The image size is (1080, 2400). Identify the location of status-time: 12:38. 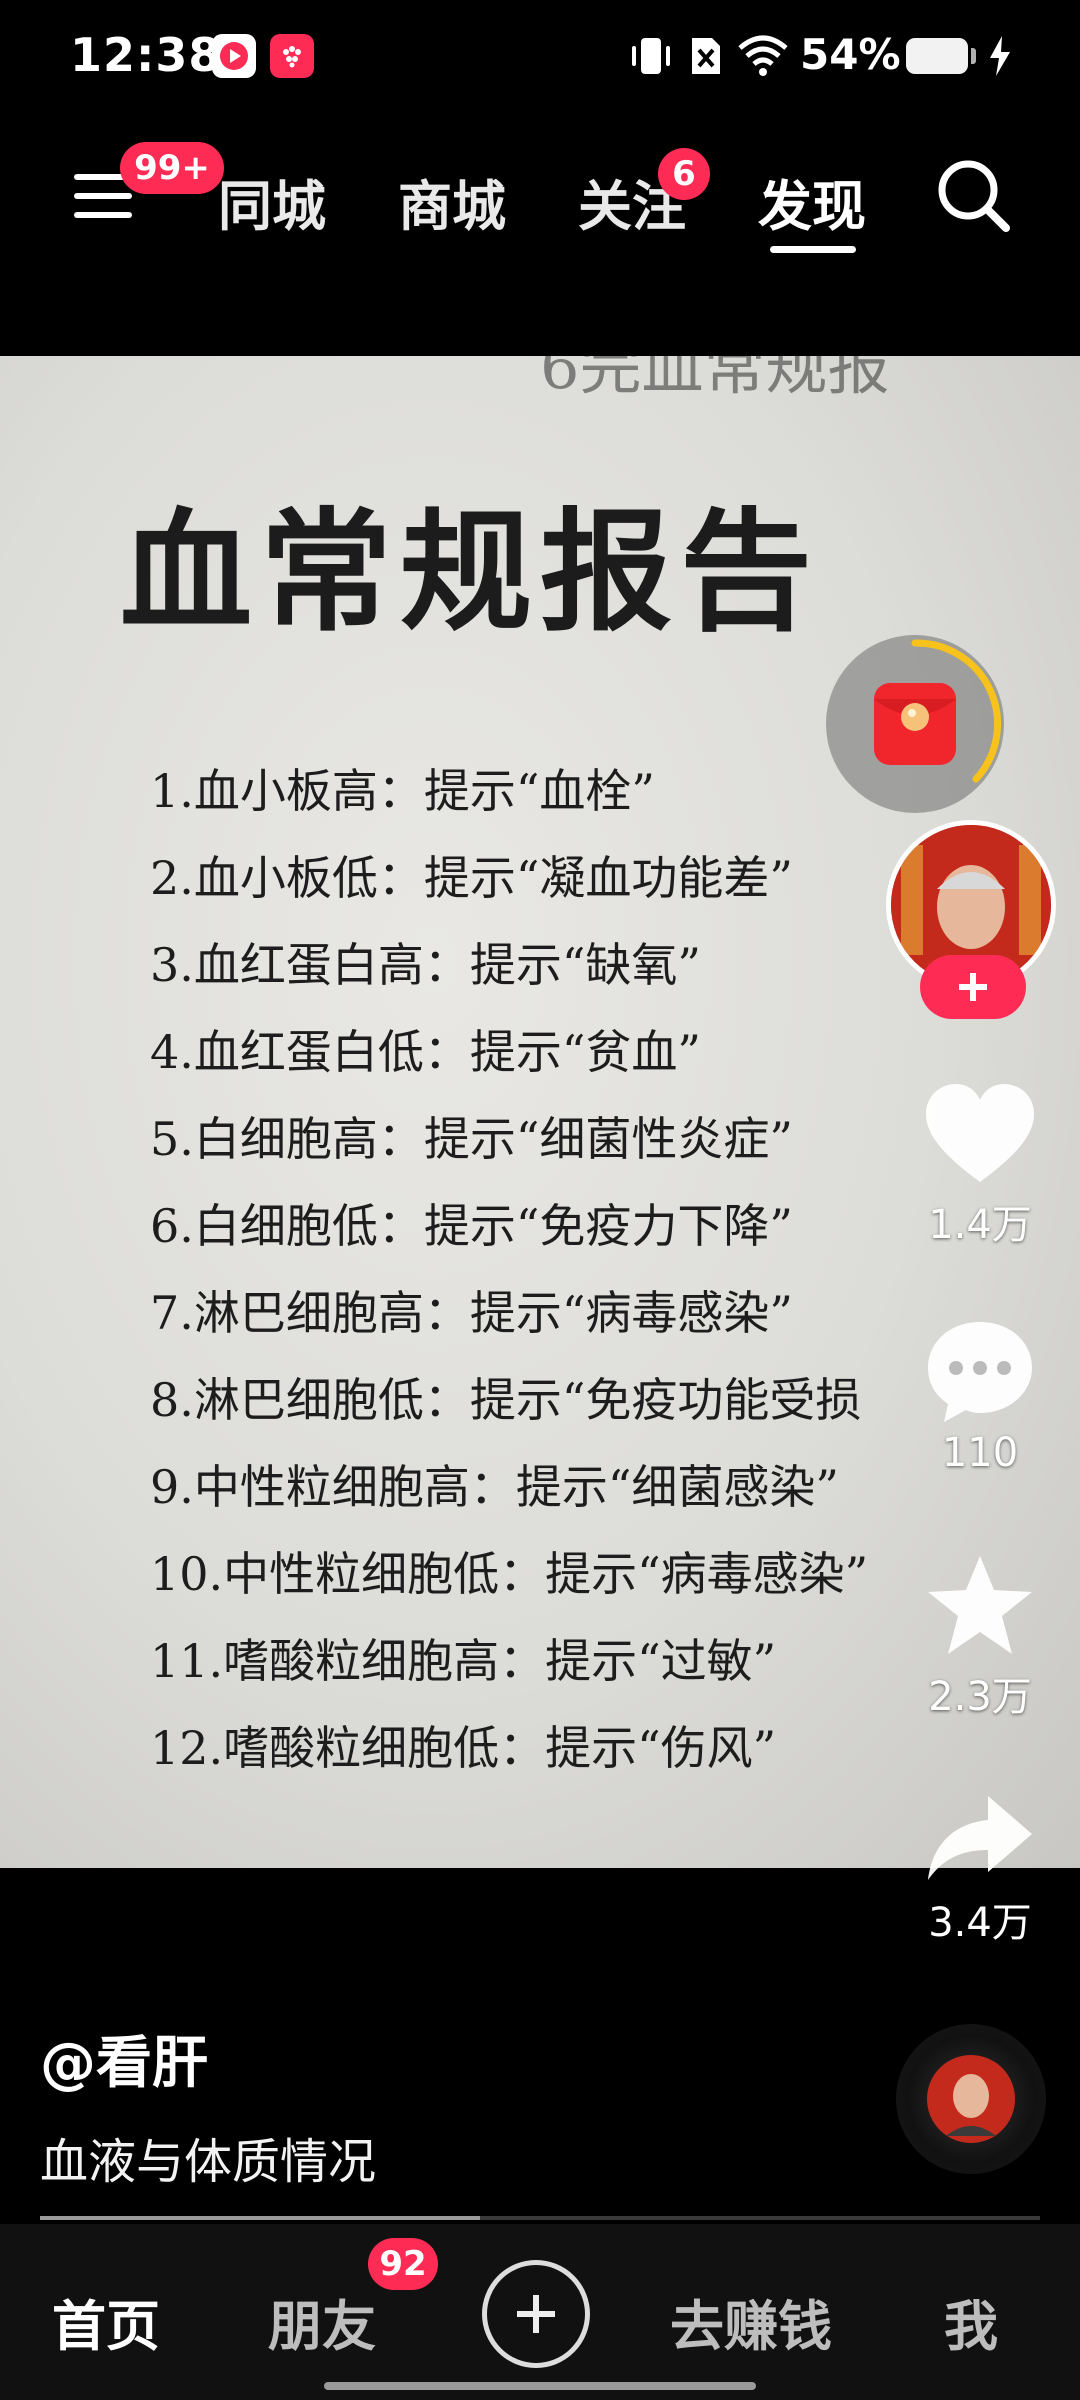
(146, 55).